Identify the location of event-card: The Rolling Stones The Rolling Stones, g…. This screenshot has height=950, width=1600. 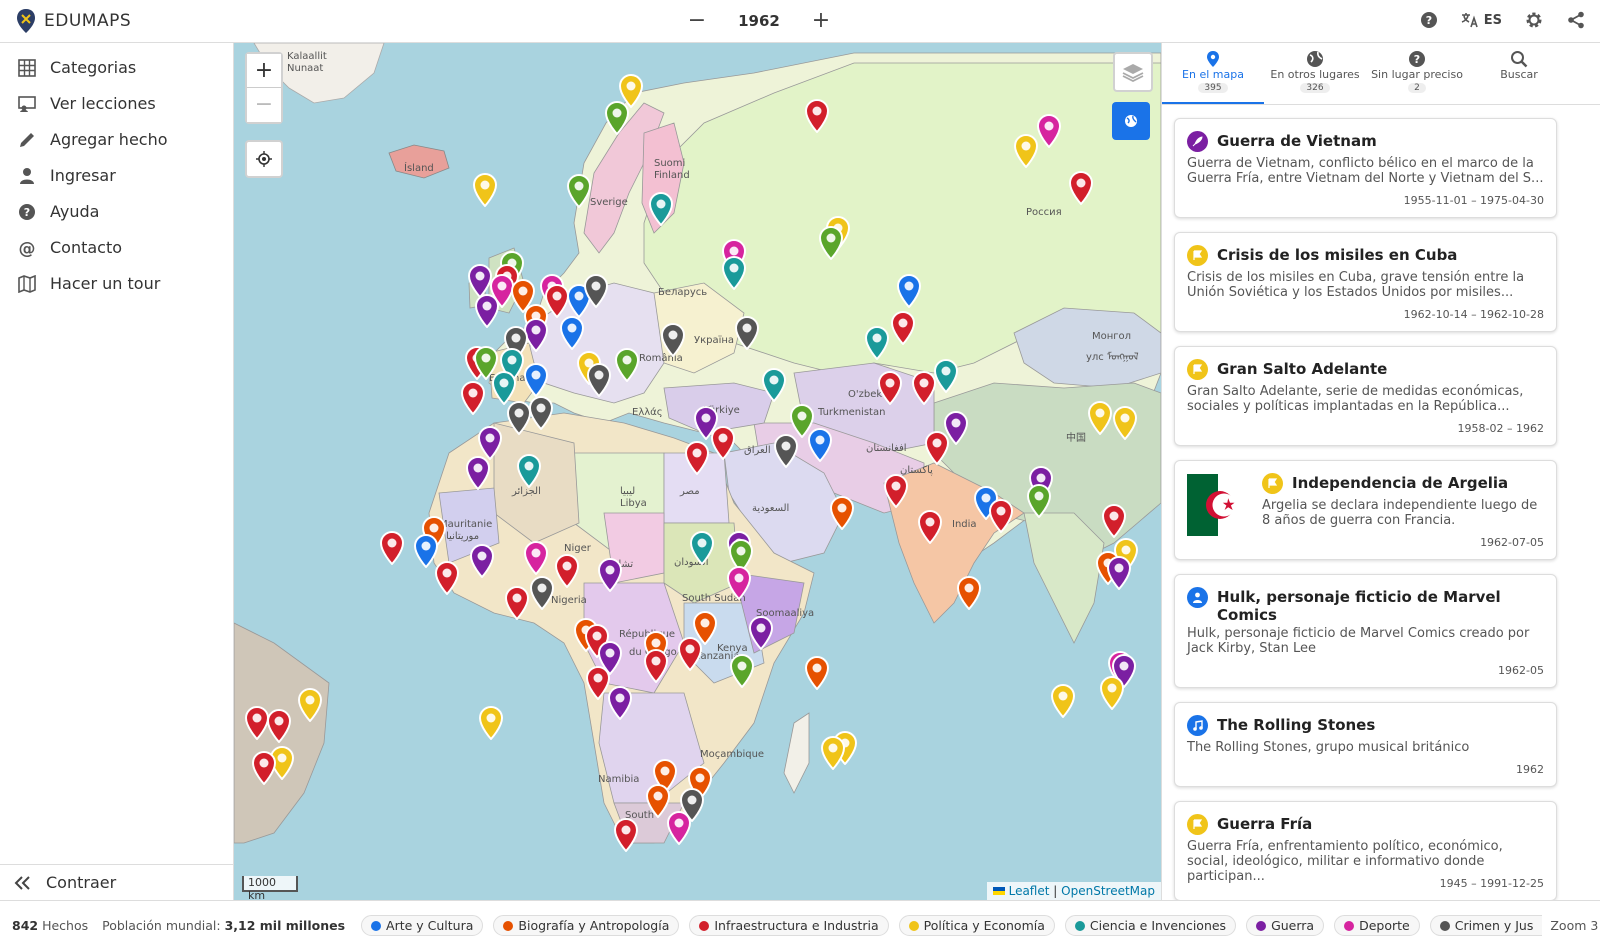
(1365, 744).